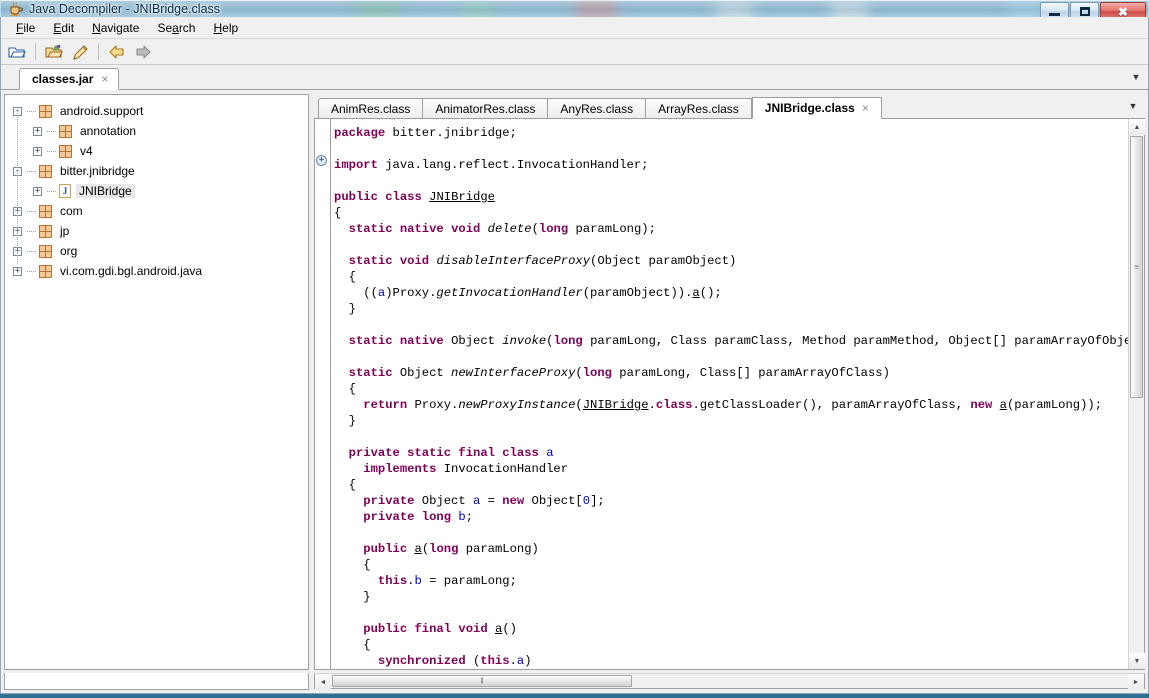 This screenshot has width=1149, height=698. Describe the element at coordinates (160, 211) in the screenshot. I see `tree-node: + com` at that location.